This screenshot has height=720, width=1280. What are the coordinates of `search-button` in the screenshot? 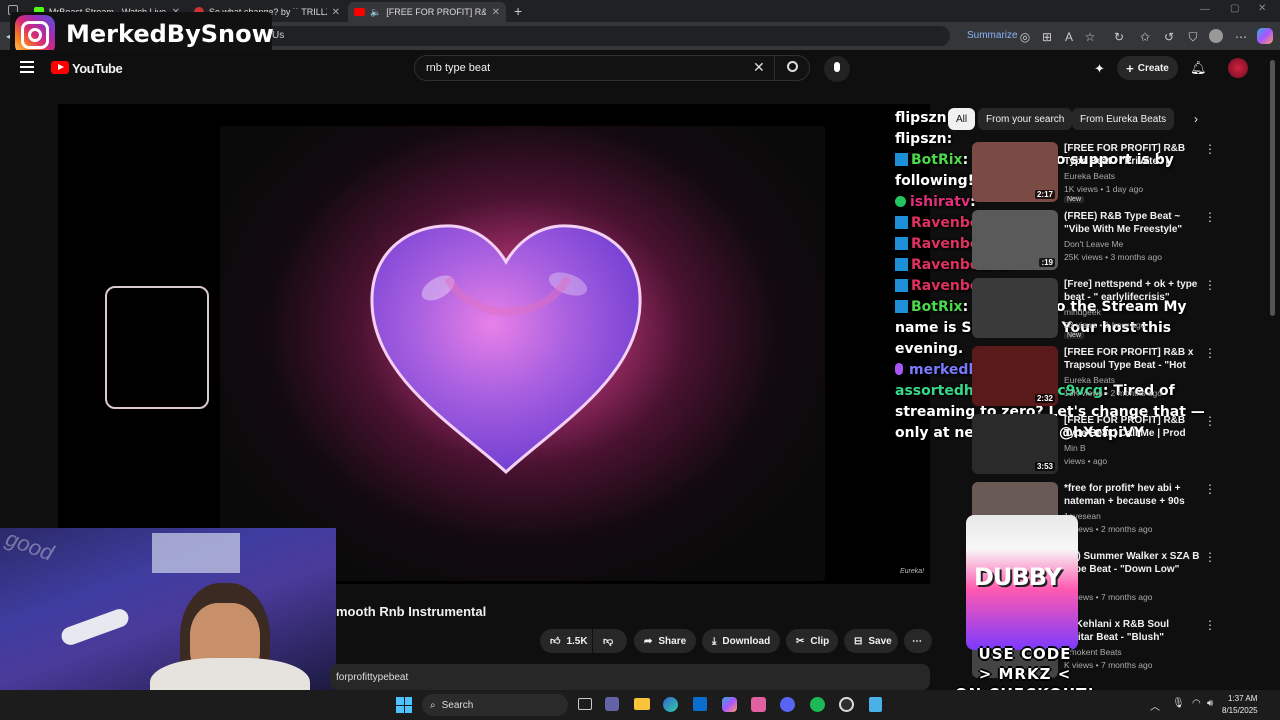 It's located at (792, 68).